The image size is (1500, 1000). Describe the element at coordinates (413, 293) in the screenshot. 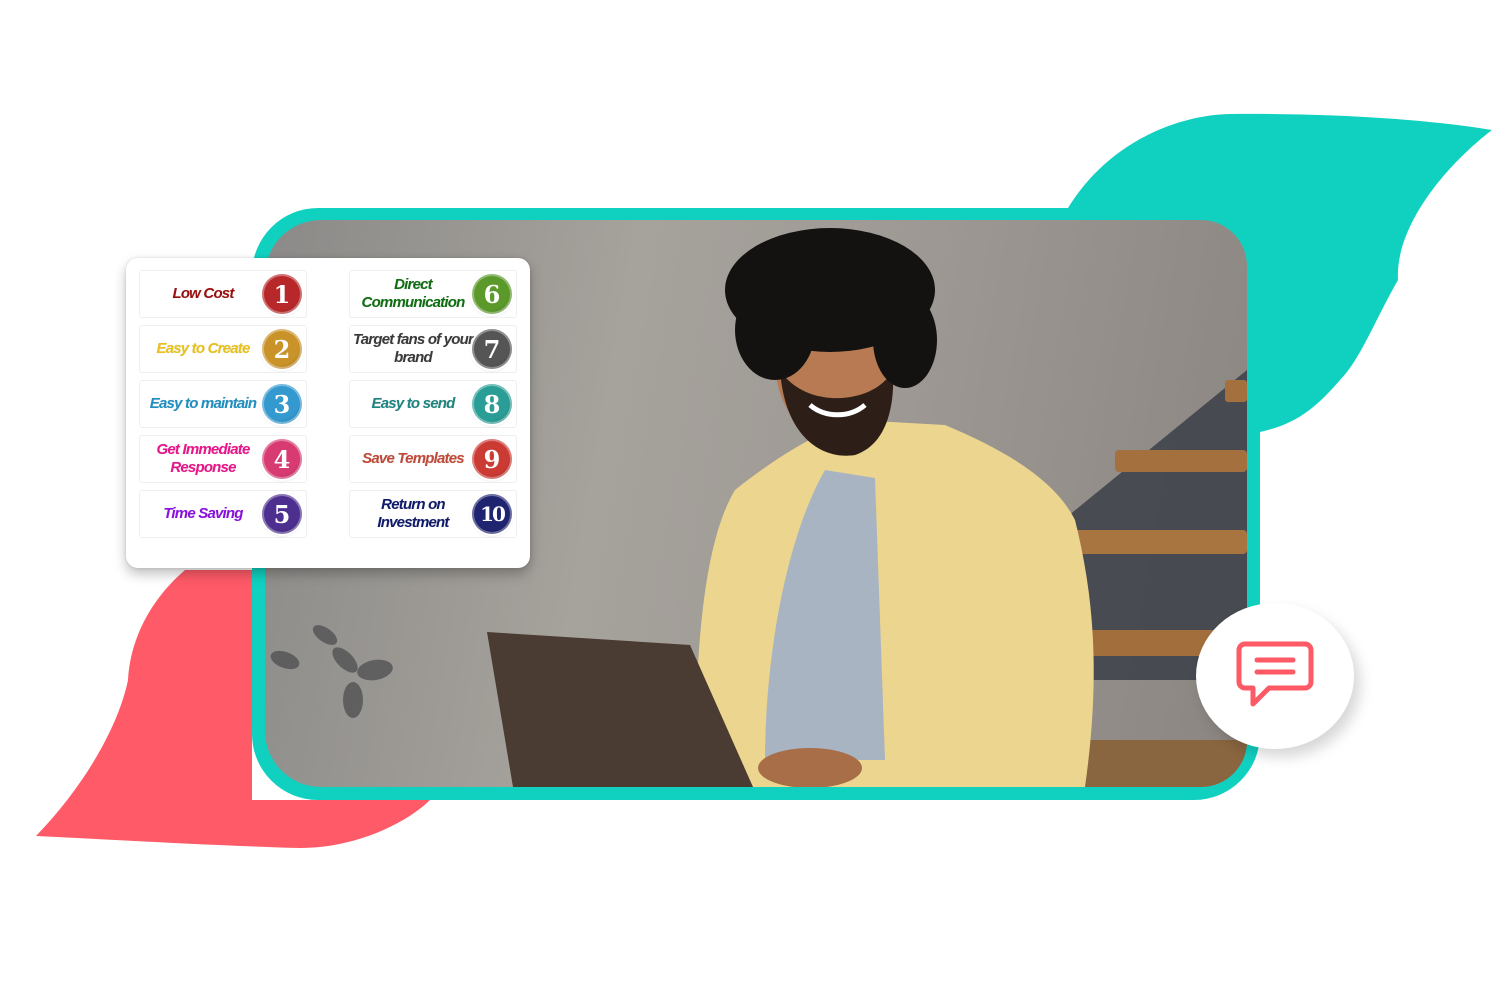

I see `benefit-label: Direct Communication` at that location.